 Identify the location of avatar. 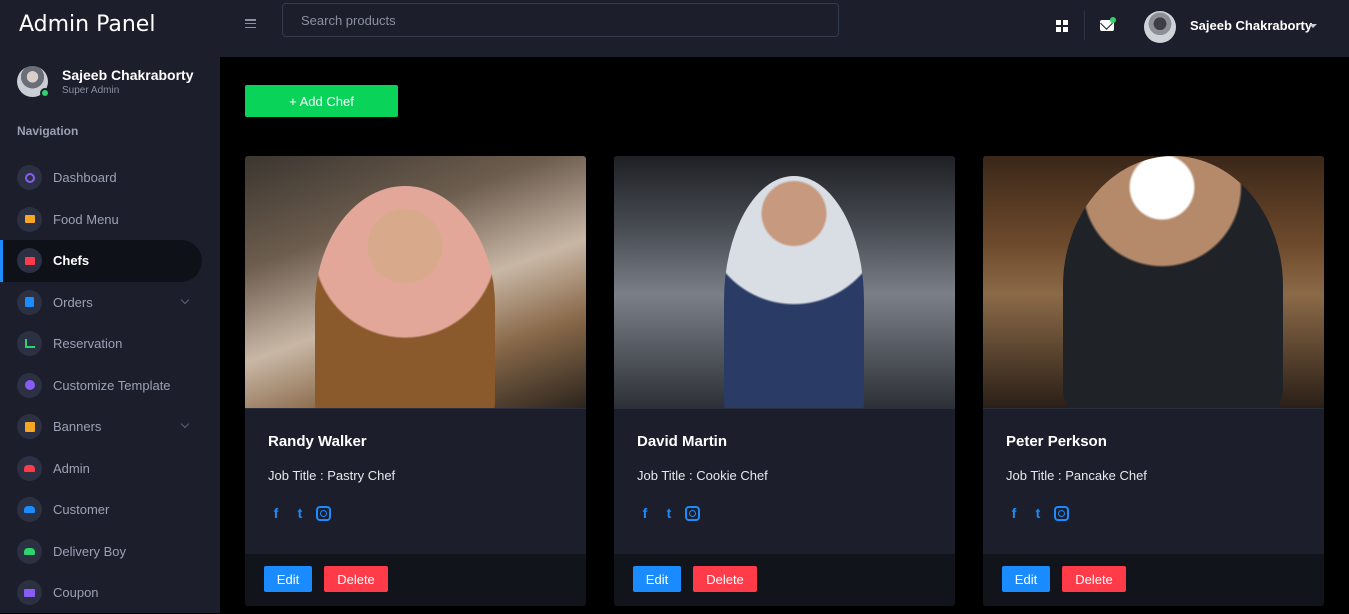
(33, 82).